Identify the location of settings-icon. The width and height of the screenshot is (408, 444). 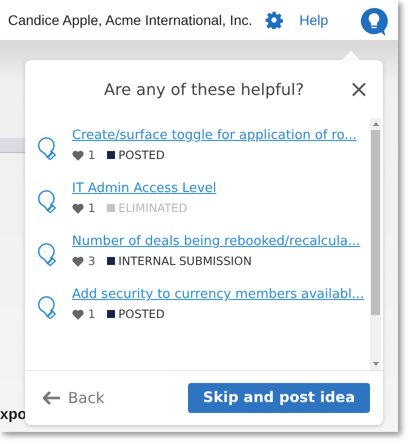
(274, 20).